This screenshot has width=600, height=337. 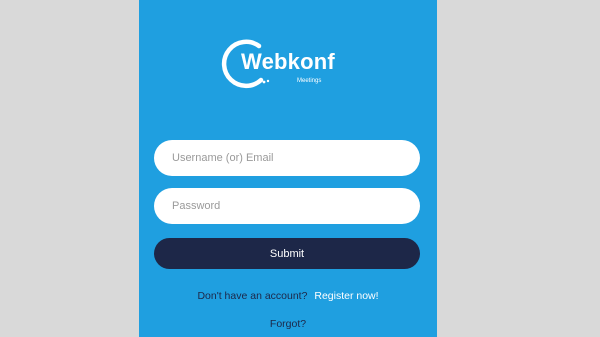 What do you see at coordinates (287, 158) in the screenshot?
I see `username-input` at bounding box center [287, 158].